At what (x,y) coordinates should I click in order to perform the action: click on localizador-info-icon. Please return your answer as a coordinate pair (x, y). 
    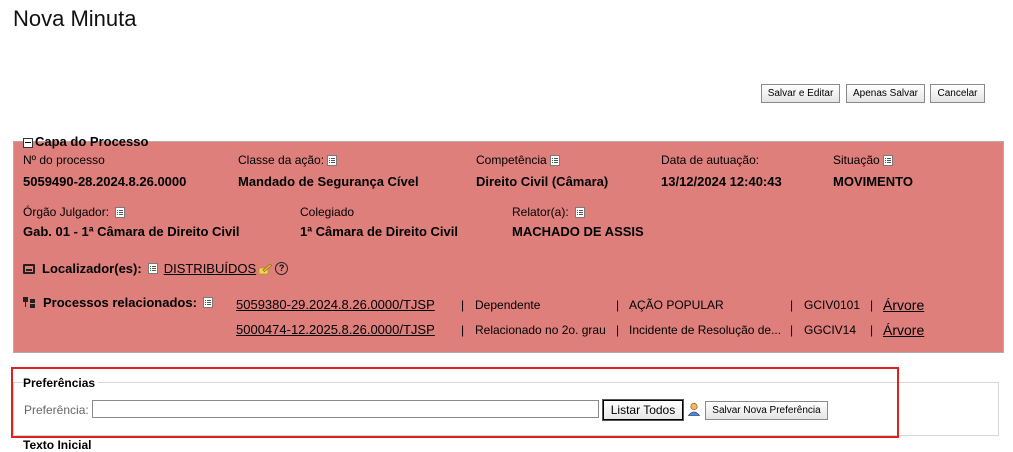
    Looking at the image, I should click on (152, 268).